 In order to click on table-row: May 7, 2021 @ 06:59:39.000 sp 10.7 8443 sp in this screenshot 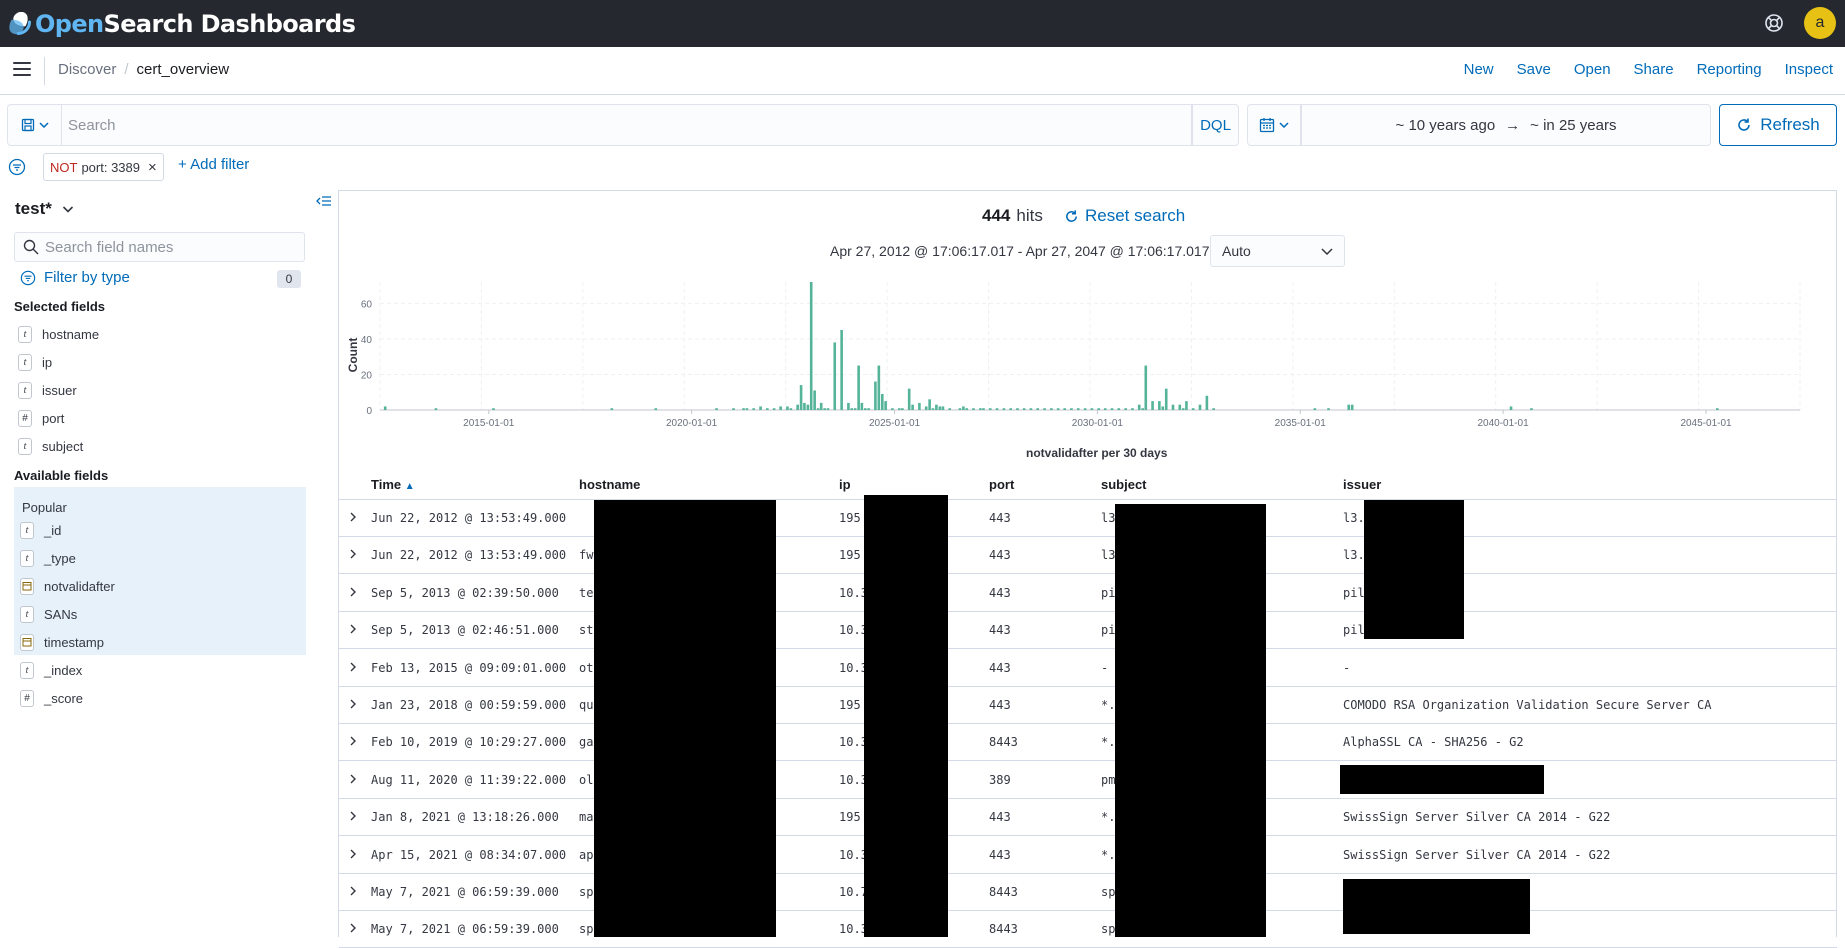, I will do `click(1088, 892)`.